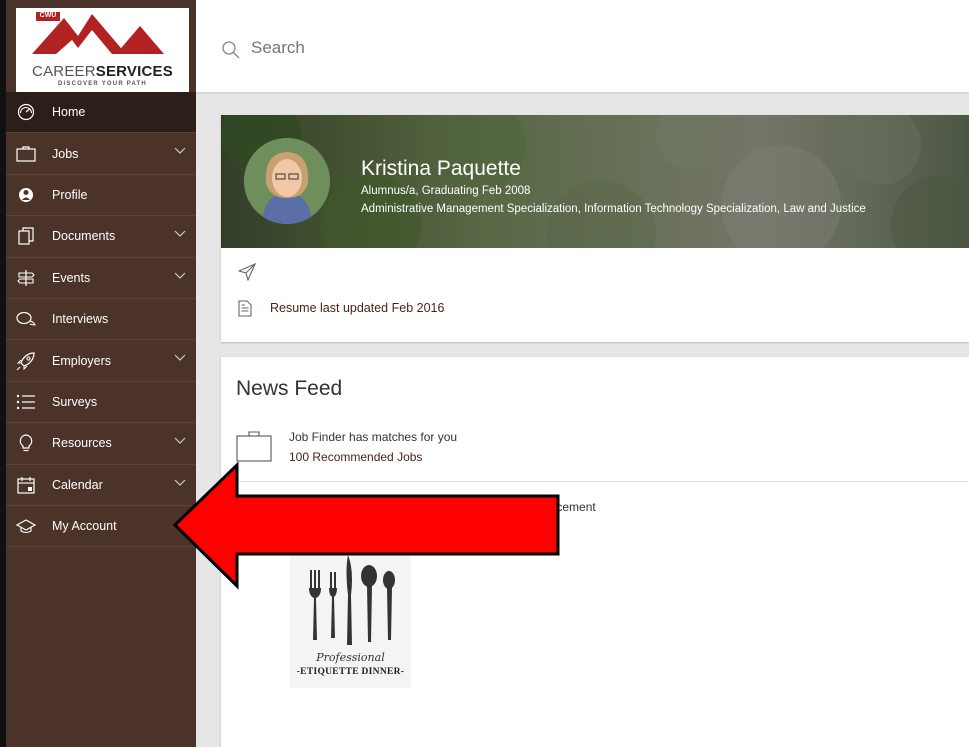 Image resolution: width=969 pixels, height=747 pixels. Describe the element at coordinates (26, 485) in the screenshot. I see `calendar-icon` at that location.